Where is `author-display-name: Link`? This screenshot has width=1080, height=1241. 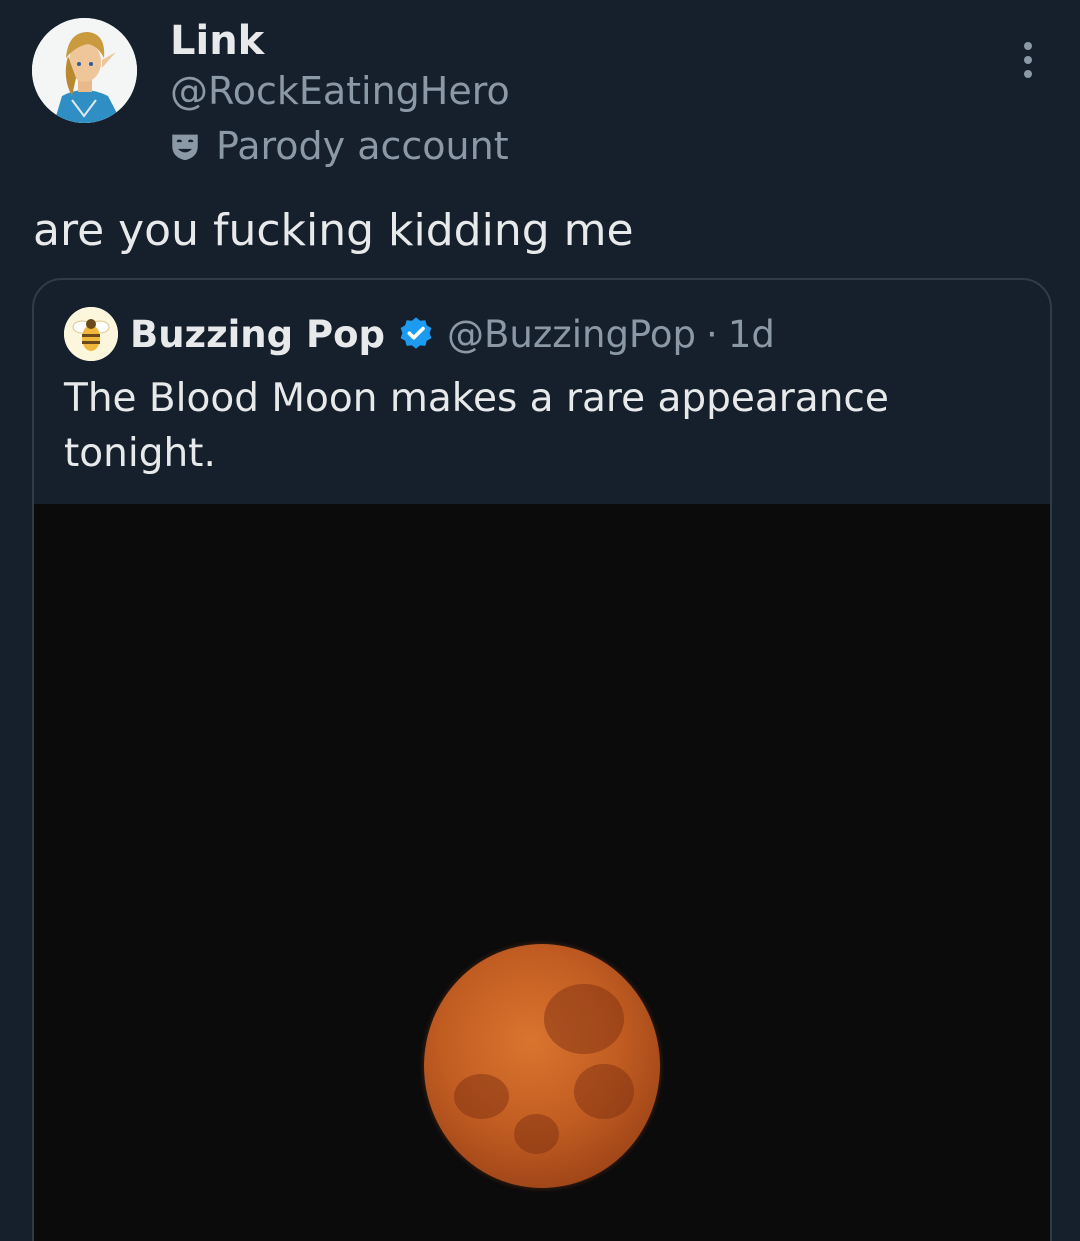 author-display-name: Link is located at coordinates (217, 41).